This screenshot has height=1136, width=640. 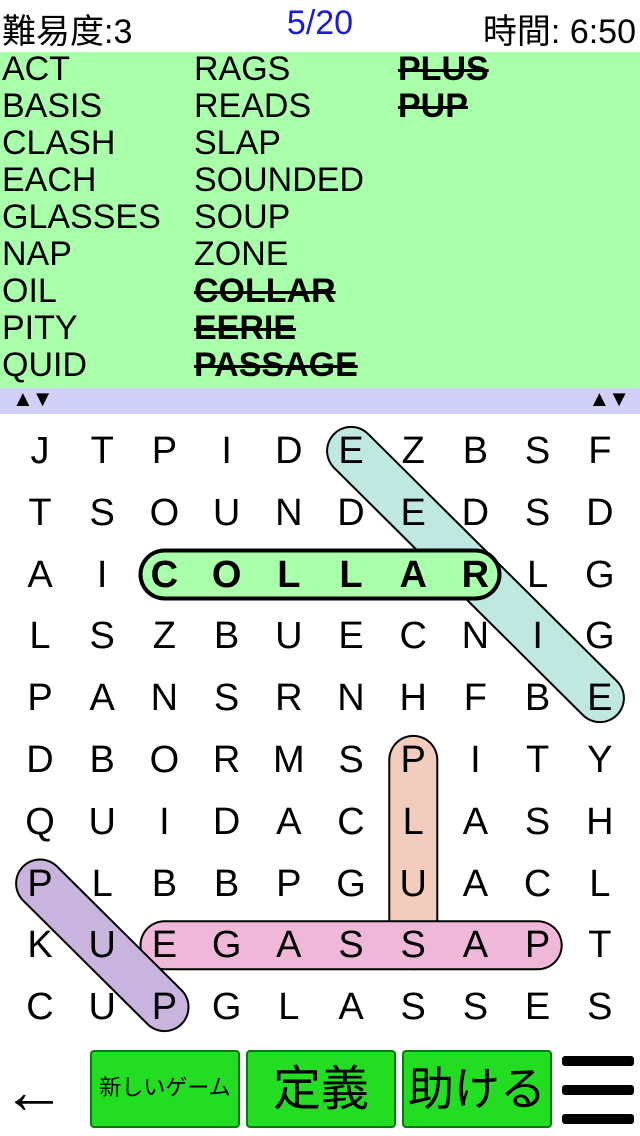 I want to click on grid-cell: K, so click(x=40, y=945).